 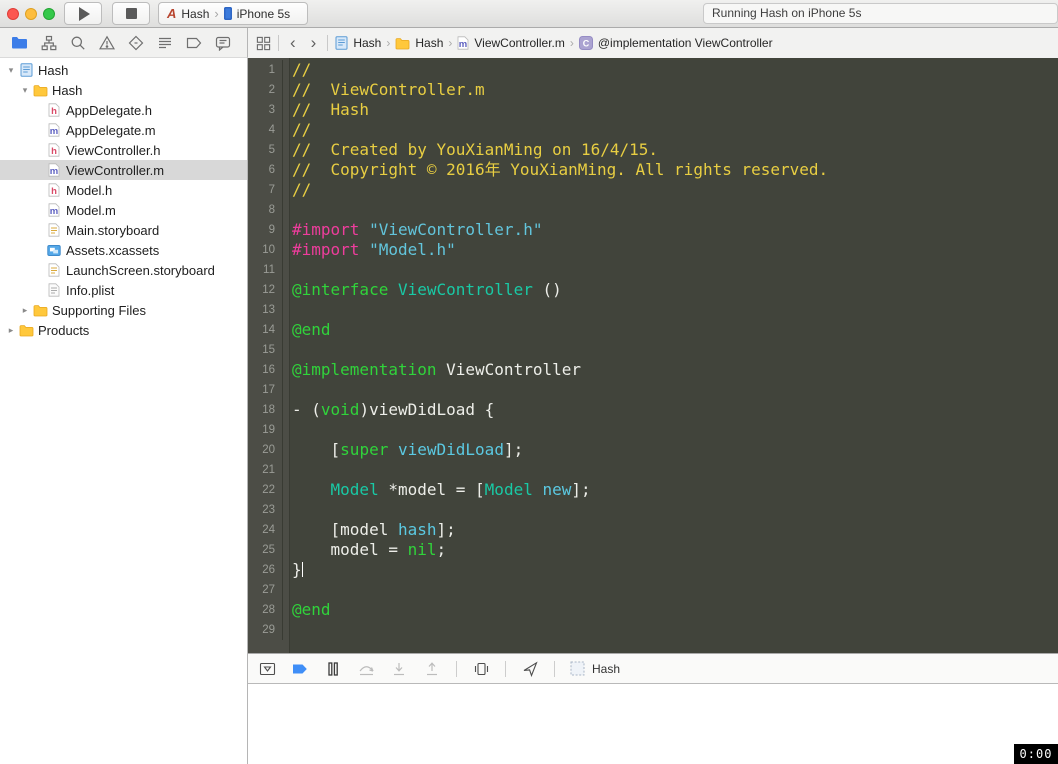 I want to click on code-line-11: 11, so click(x=653, y=270).